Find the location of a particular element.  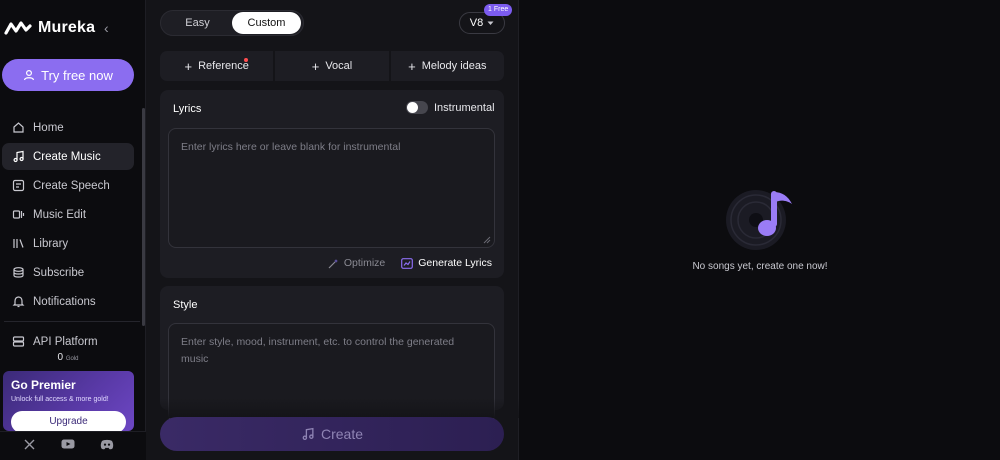

sidebar-item-label: Home is located at coordinates (48, 127).